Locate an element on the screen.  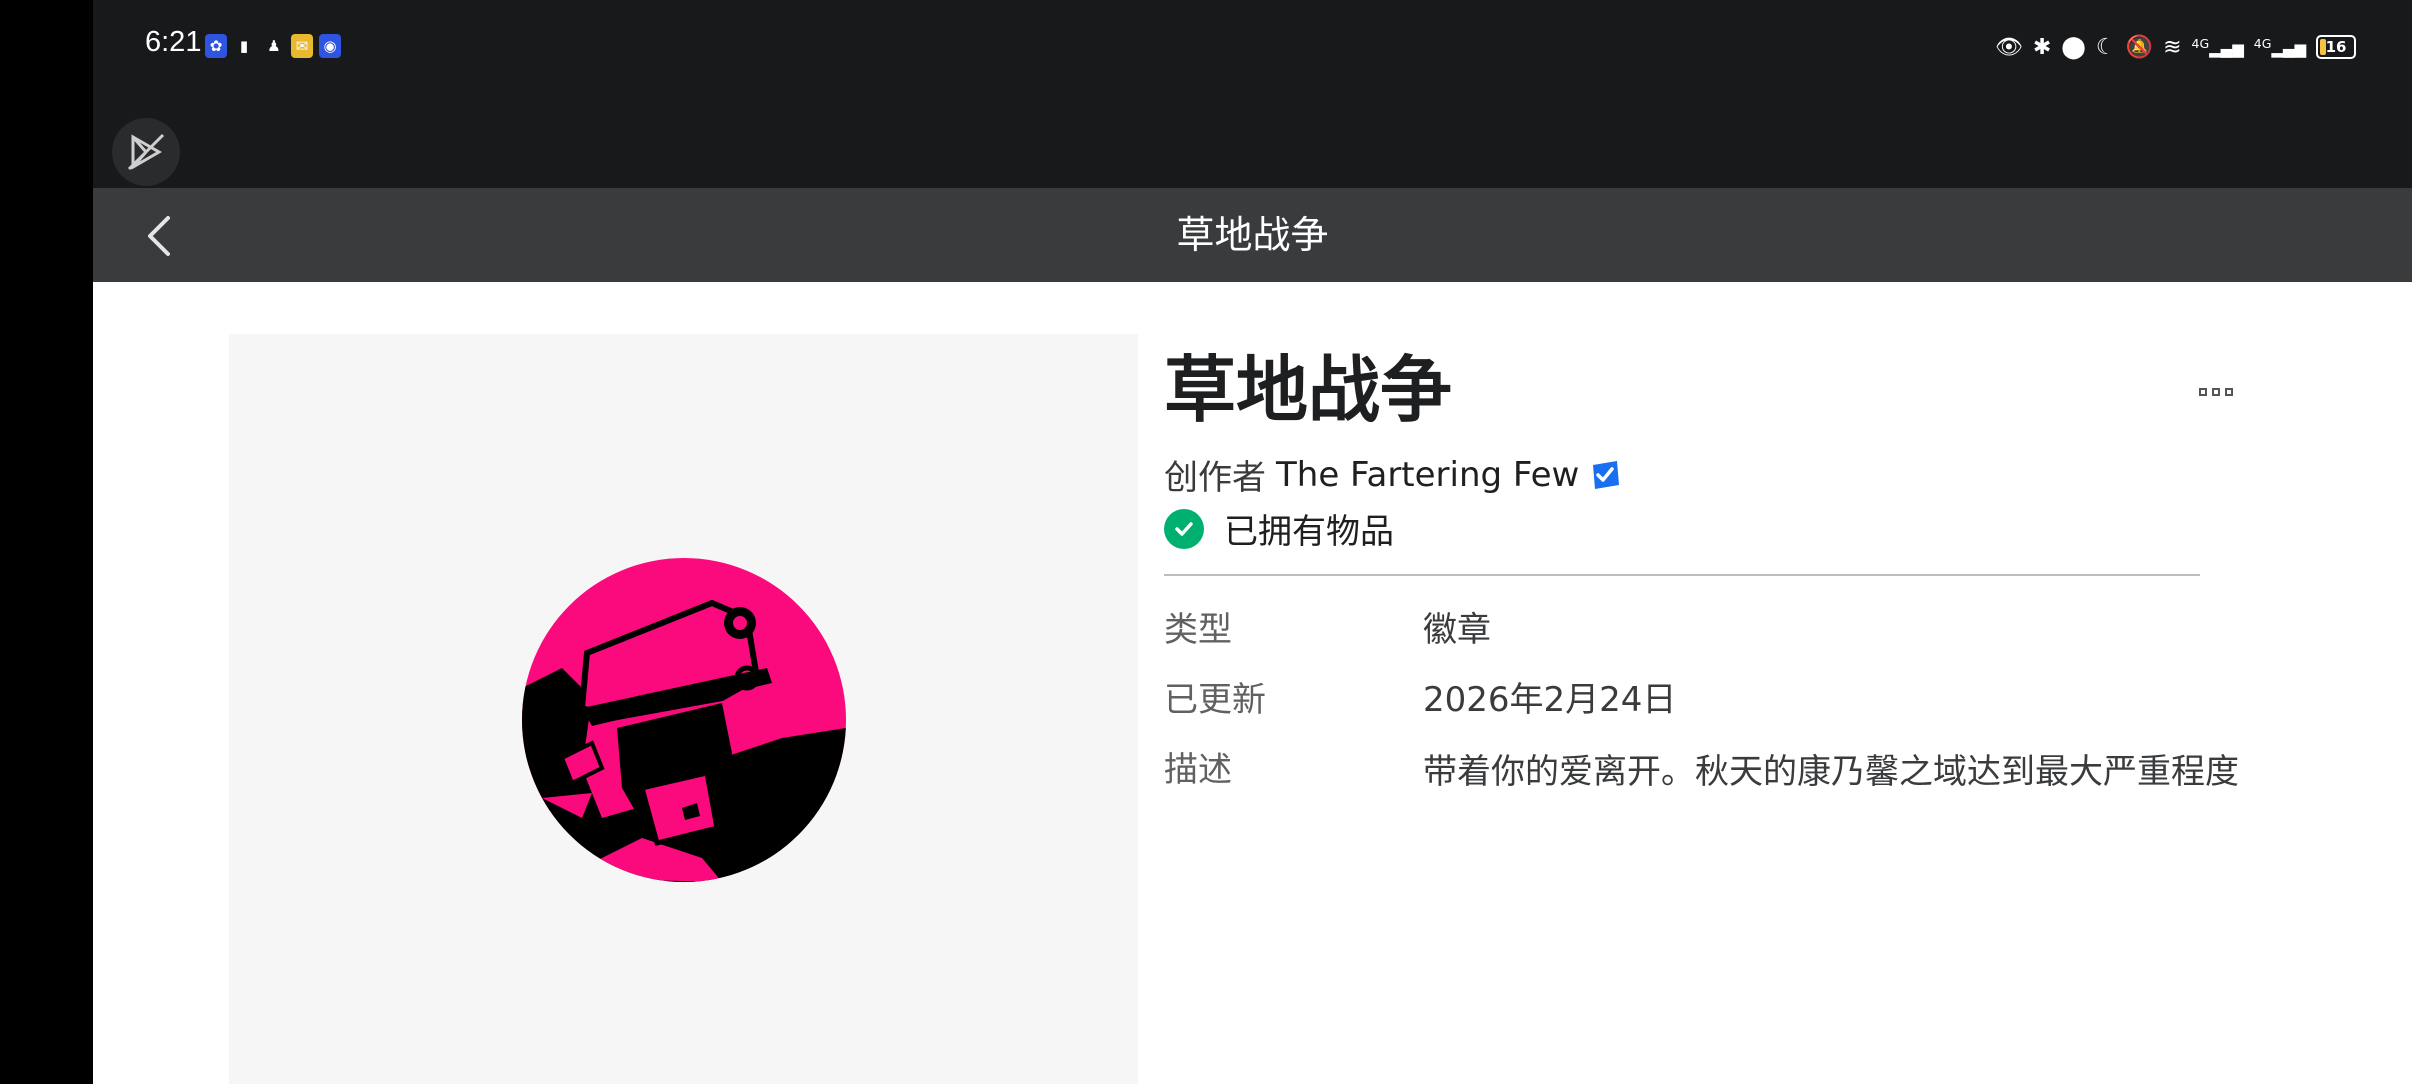
owned-status: 已拥有物品 is located at coordinates (1279, 528).